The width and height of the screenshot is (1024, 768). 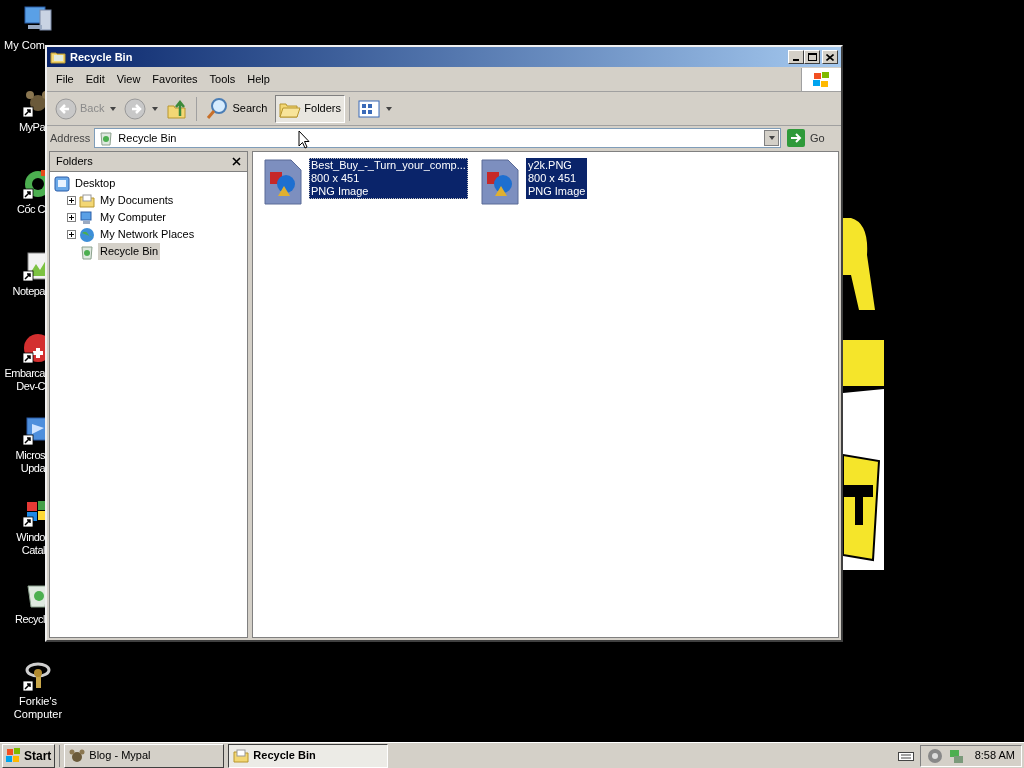 What do you see at coordinates (95, 183) in the screenshot?
I see `tree-item: Desktop` at bounding box center [95, 183].